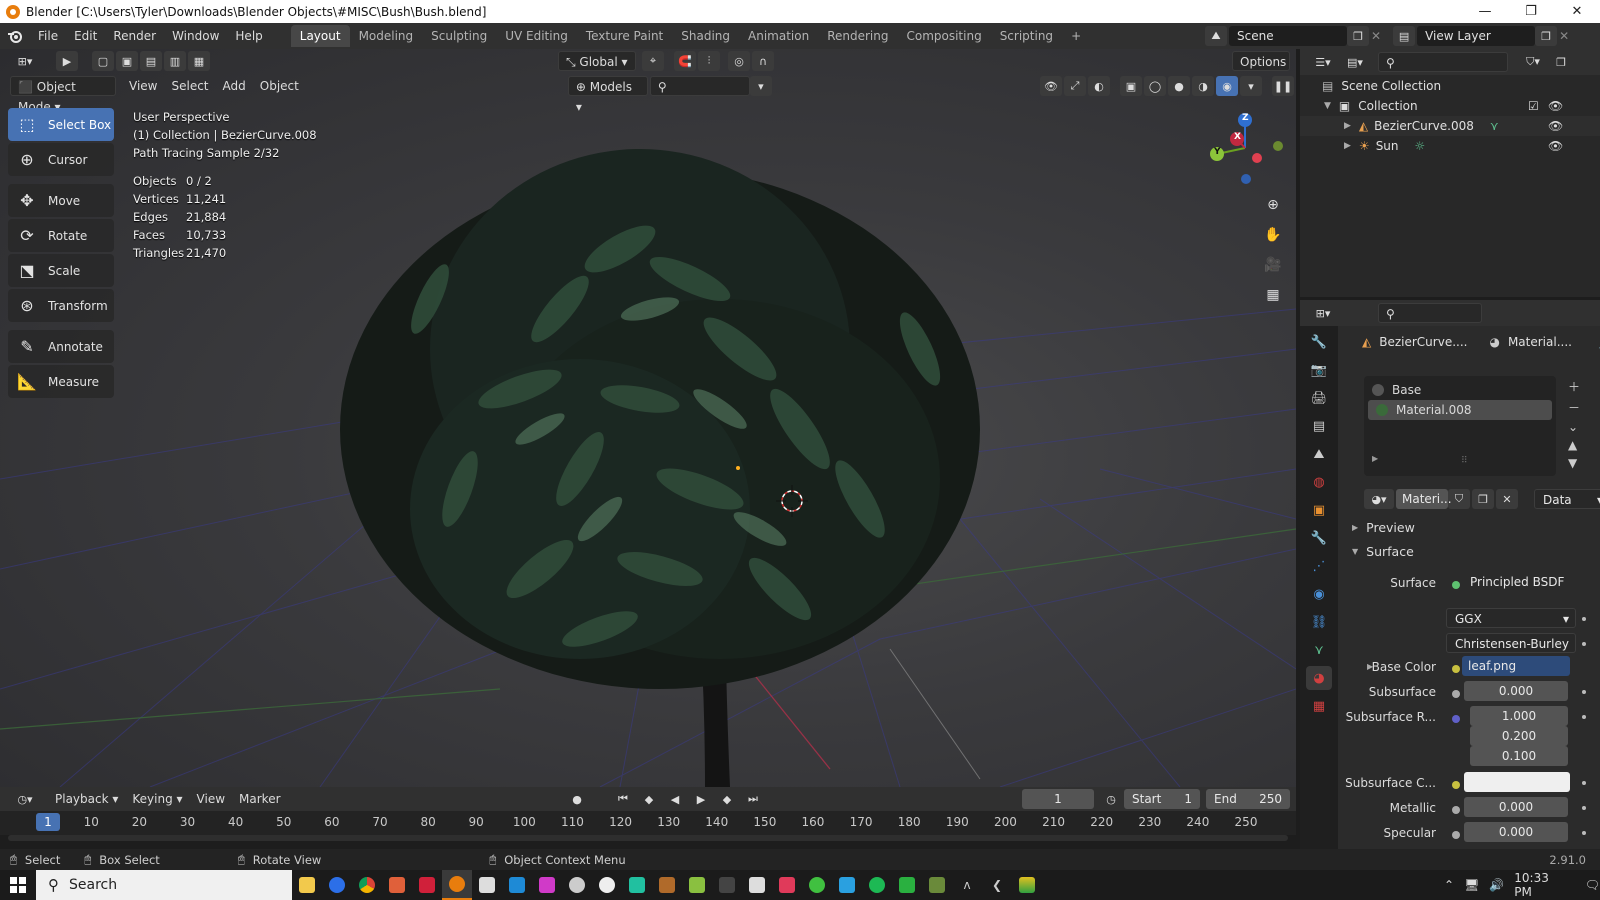 This screenshot has width=1600, height=900. I want to click on remove-slot-icon: －, so click(1574, 407).